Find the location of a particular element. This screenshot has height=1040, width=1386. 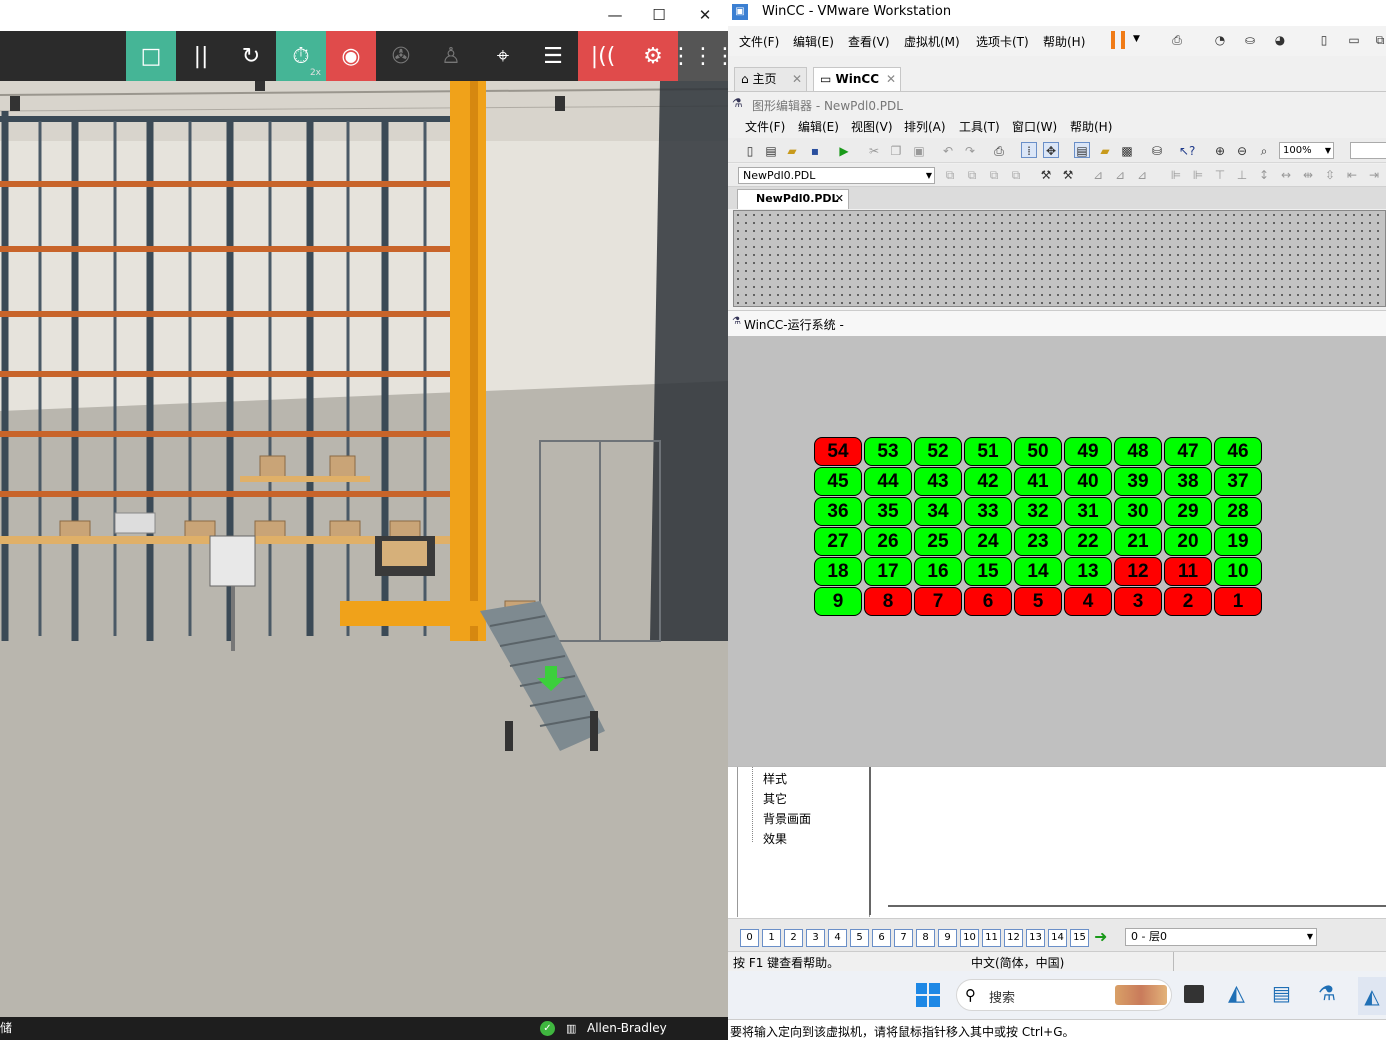

editor-menu-edit: 编辑(E) is located at coordinates (818, 126).